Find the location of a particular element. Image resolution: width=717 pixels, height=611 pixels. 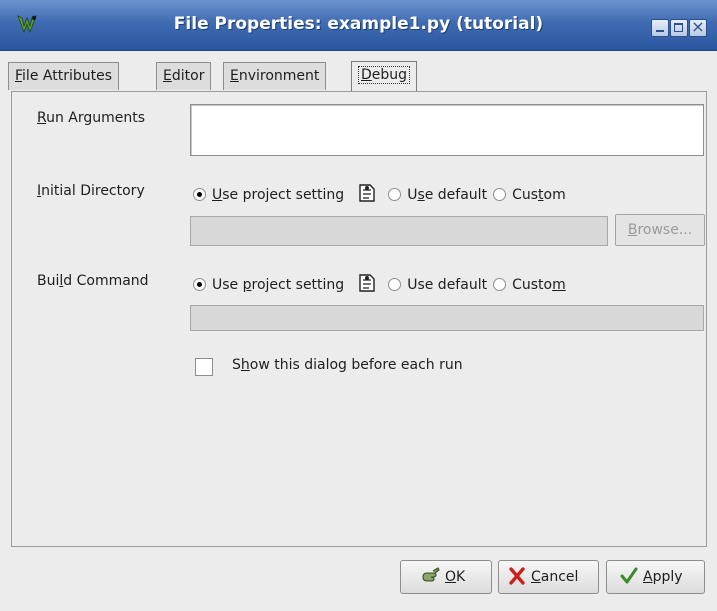

build-command-label: Build Command is located at coordinates (93, 281).